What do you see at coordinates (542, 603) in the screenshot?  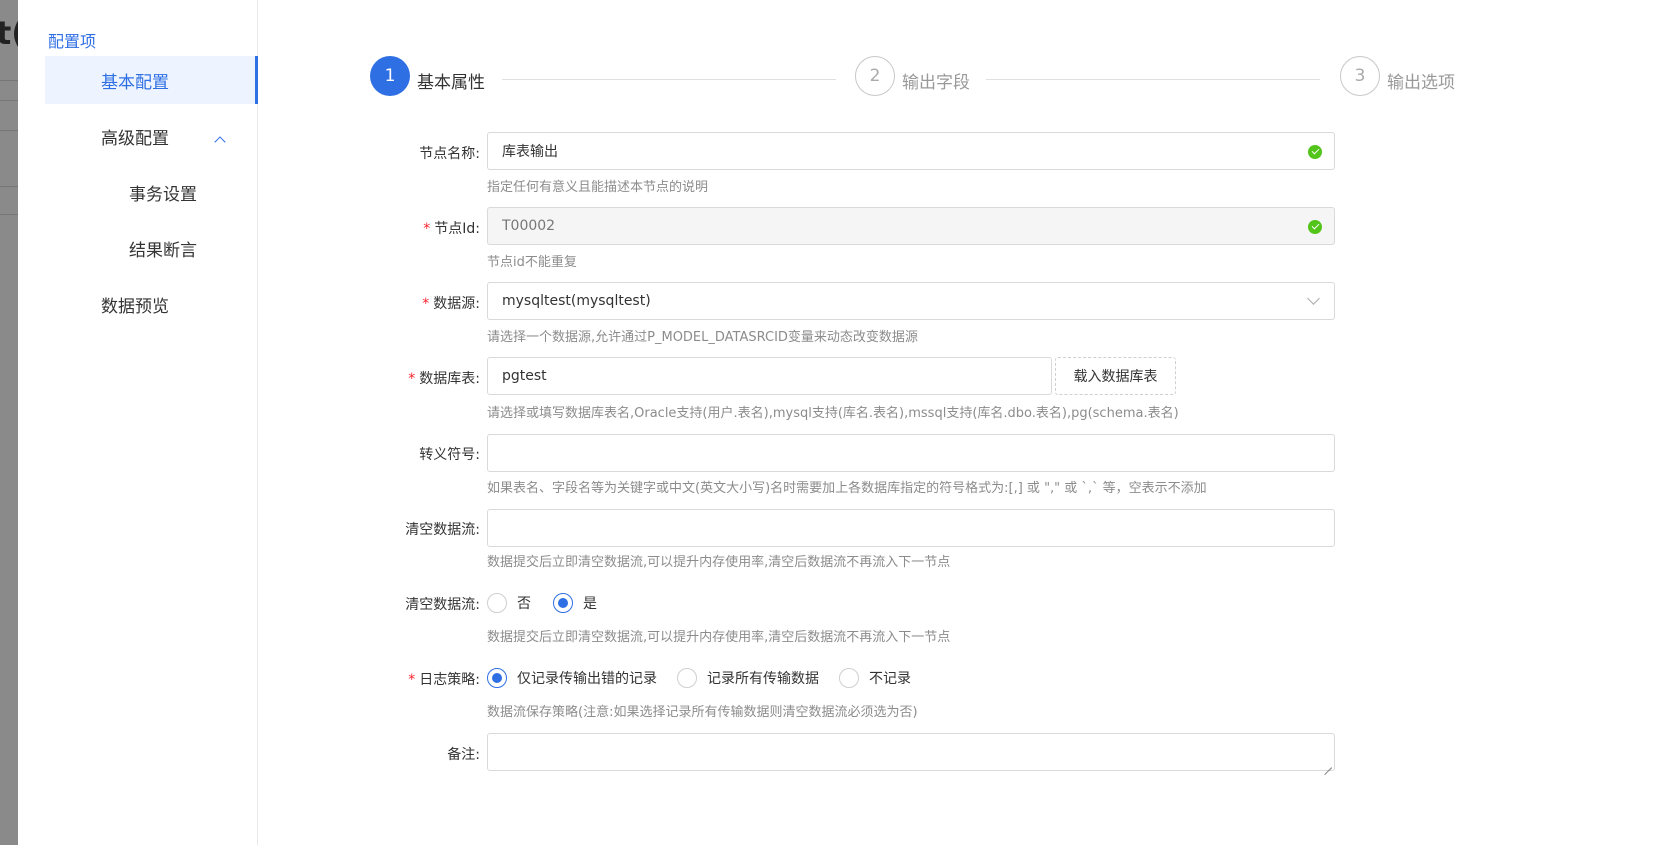 I see `clear-stream-radio-group: 否 是` at bounding box center [542, 603].